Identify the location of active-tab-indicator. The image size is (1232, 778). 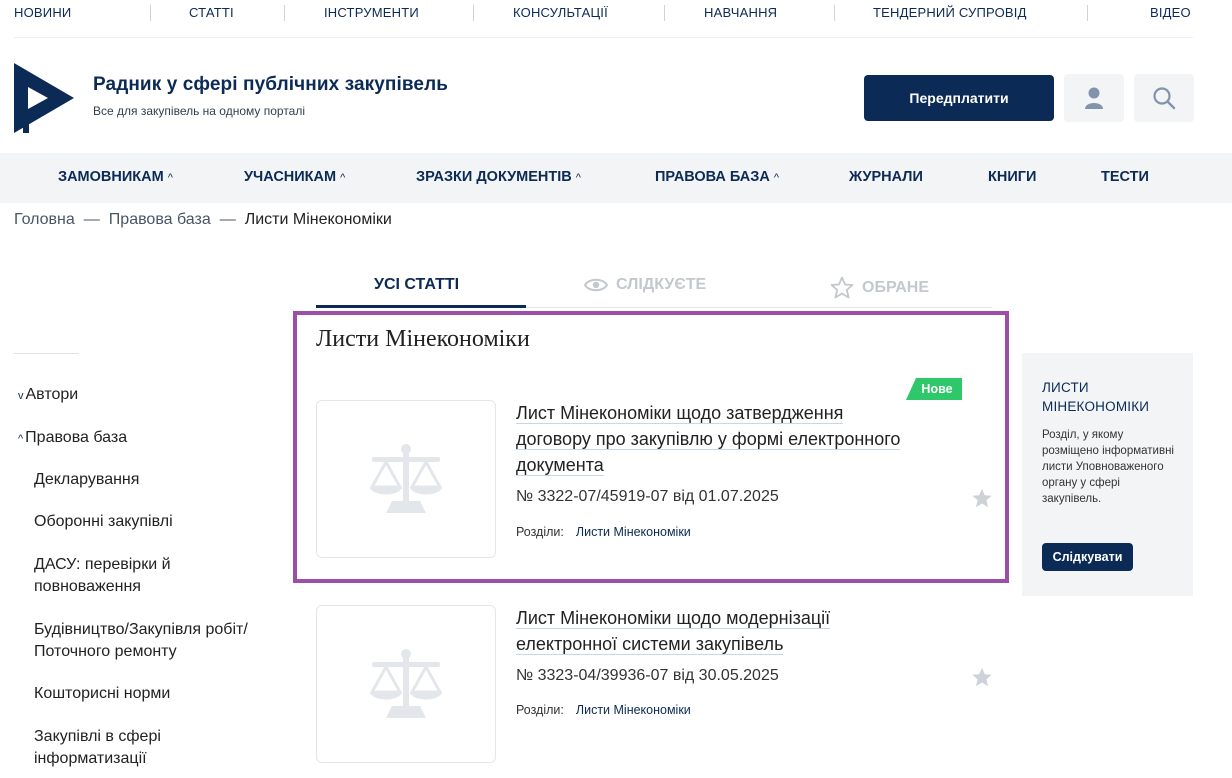
(421, 306).